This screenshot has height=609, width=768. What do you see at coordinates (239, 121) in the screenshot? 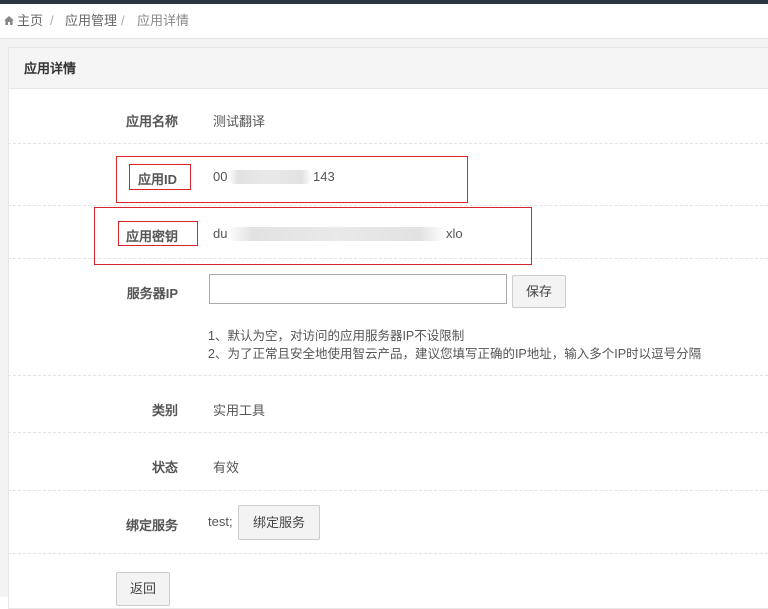
I see `app-name-value: 测试翻译` at bounding box center [239, 121].